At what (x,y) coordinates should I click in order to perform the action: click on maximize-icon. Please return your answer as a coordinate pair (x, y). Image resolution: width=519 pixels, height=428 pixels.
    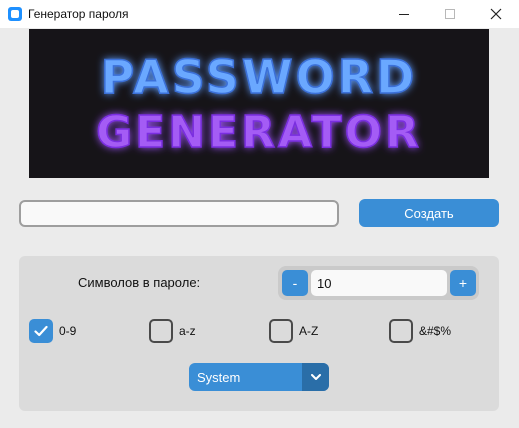
    Looking at the image, I should click on (450, 14).